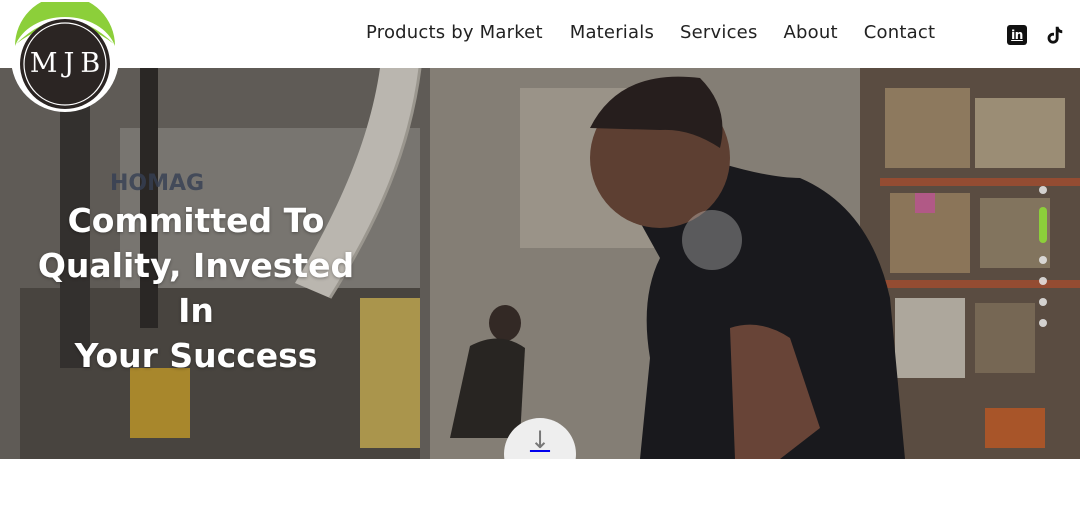 The height and width of the screenshot is (519, 1080). I want to click on logo-text: MJB, so click(68, 63).